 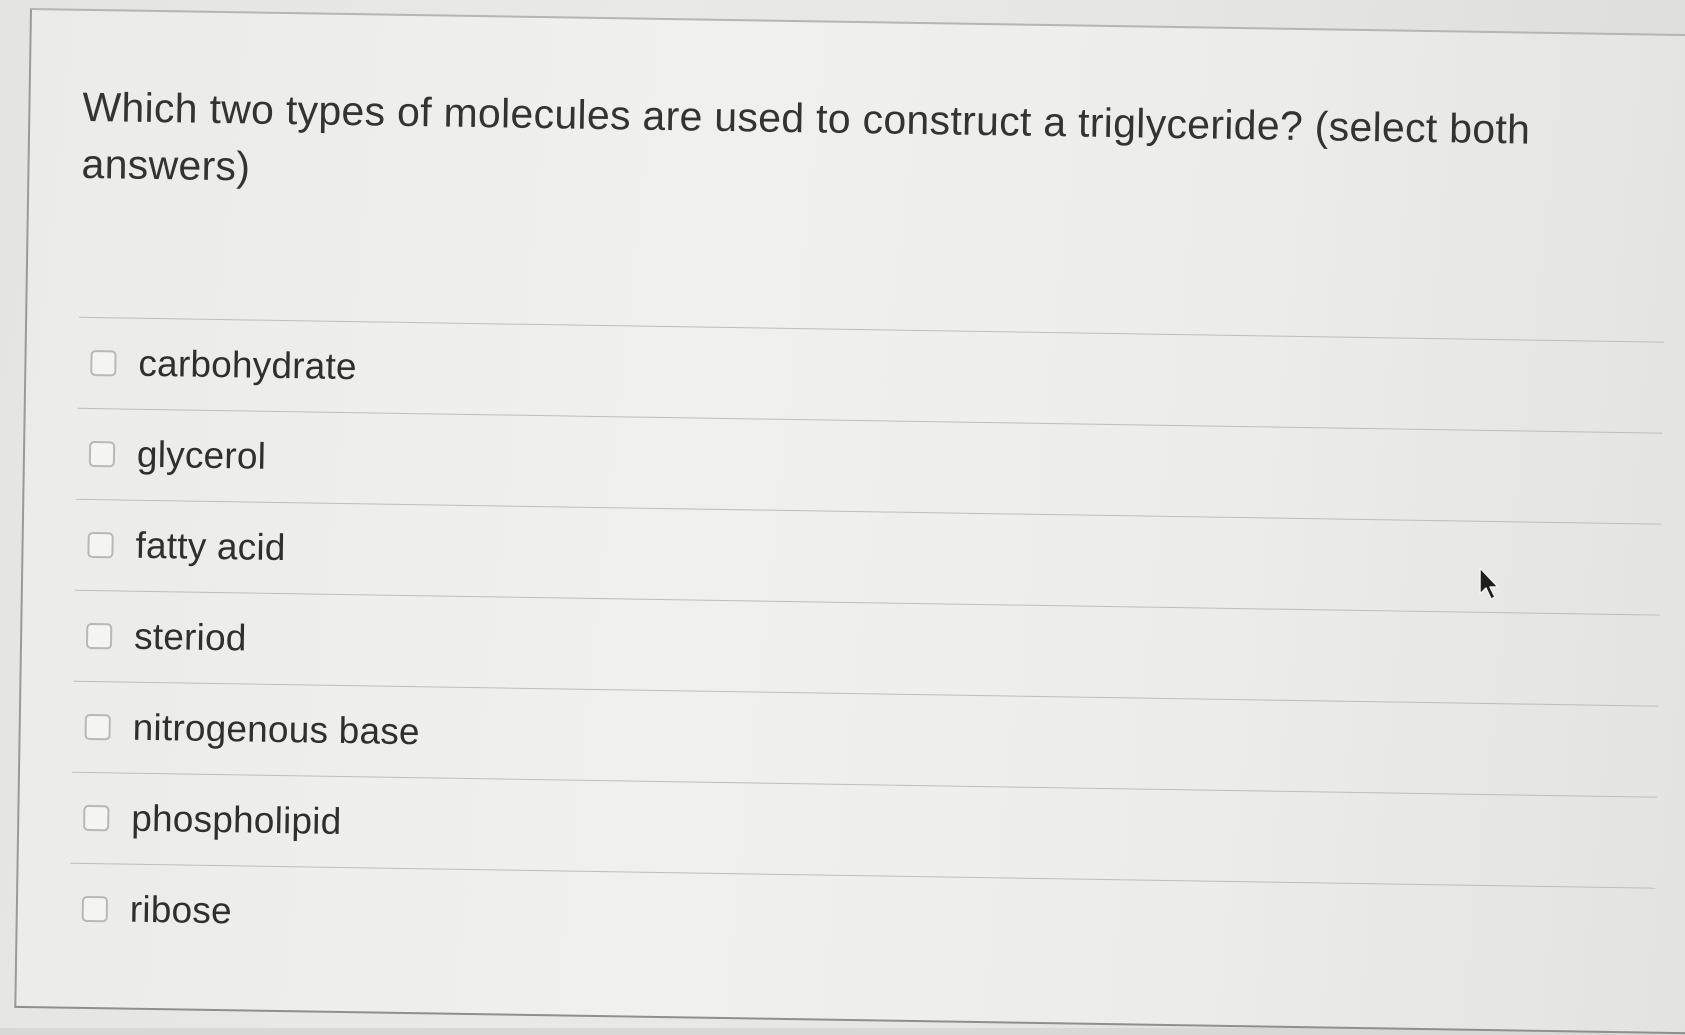 I want to click on option-label: steriod, so click(x=190, y=637).